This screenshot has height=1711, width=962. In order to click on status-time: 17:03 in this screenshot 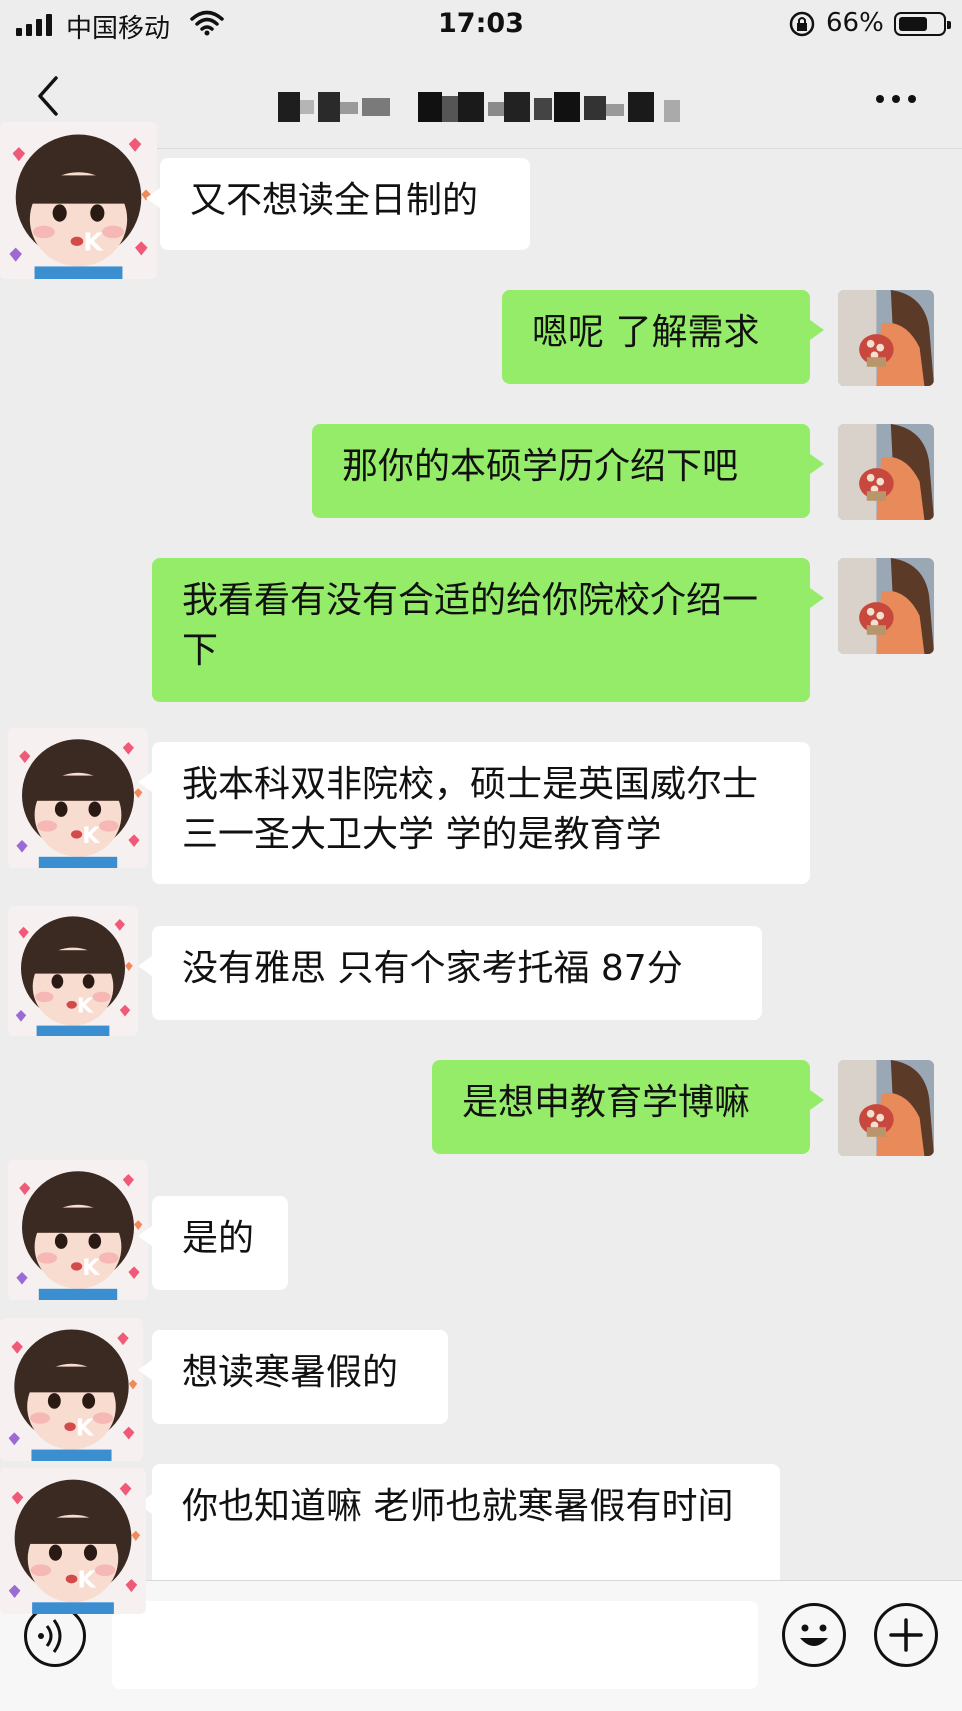, I will do `click(481, 23)`.